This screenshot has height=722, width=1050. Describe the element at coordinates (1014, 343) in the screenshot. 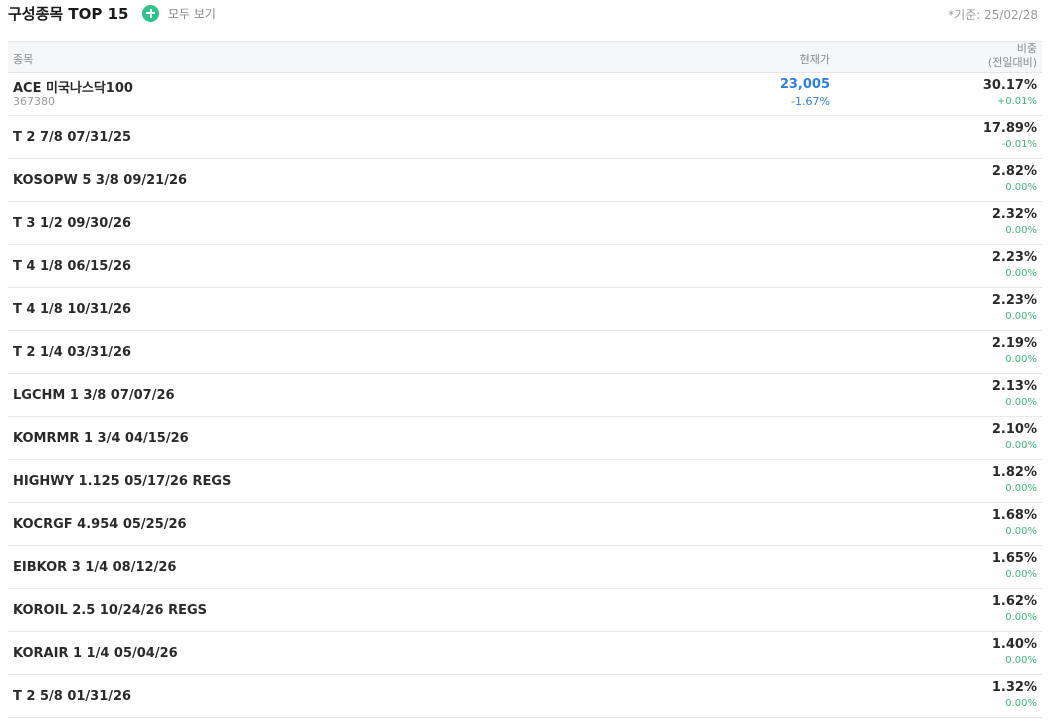

I see `holding-weight: 2.19%` at that location.